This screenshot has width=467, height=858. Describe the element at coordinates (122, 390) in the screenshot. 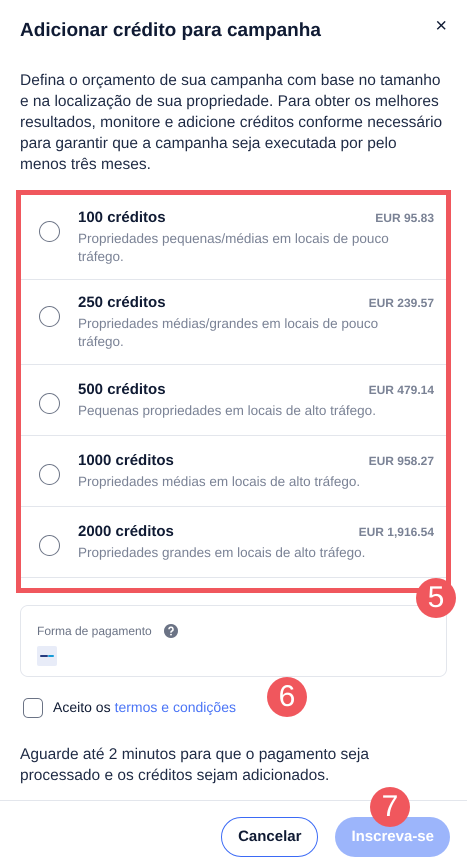

I see `option-title: 500 créditos` at that location.